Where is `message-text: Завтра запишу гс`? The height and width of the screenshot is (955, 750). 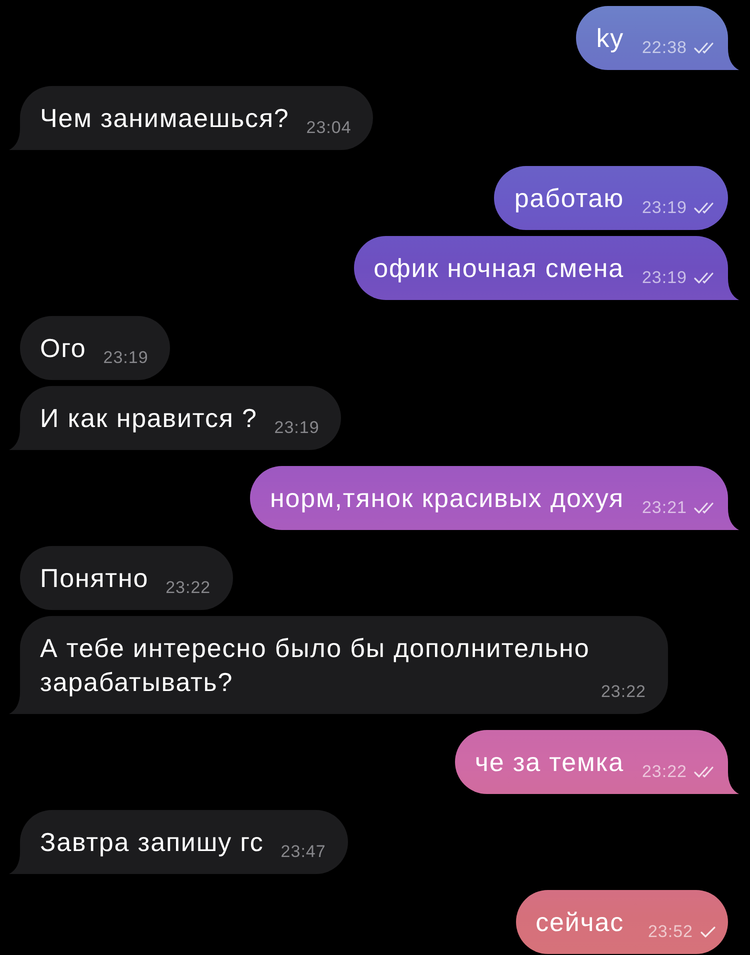
message-text: Завтра запишу гс is located at coordinates (152, 842).